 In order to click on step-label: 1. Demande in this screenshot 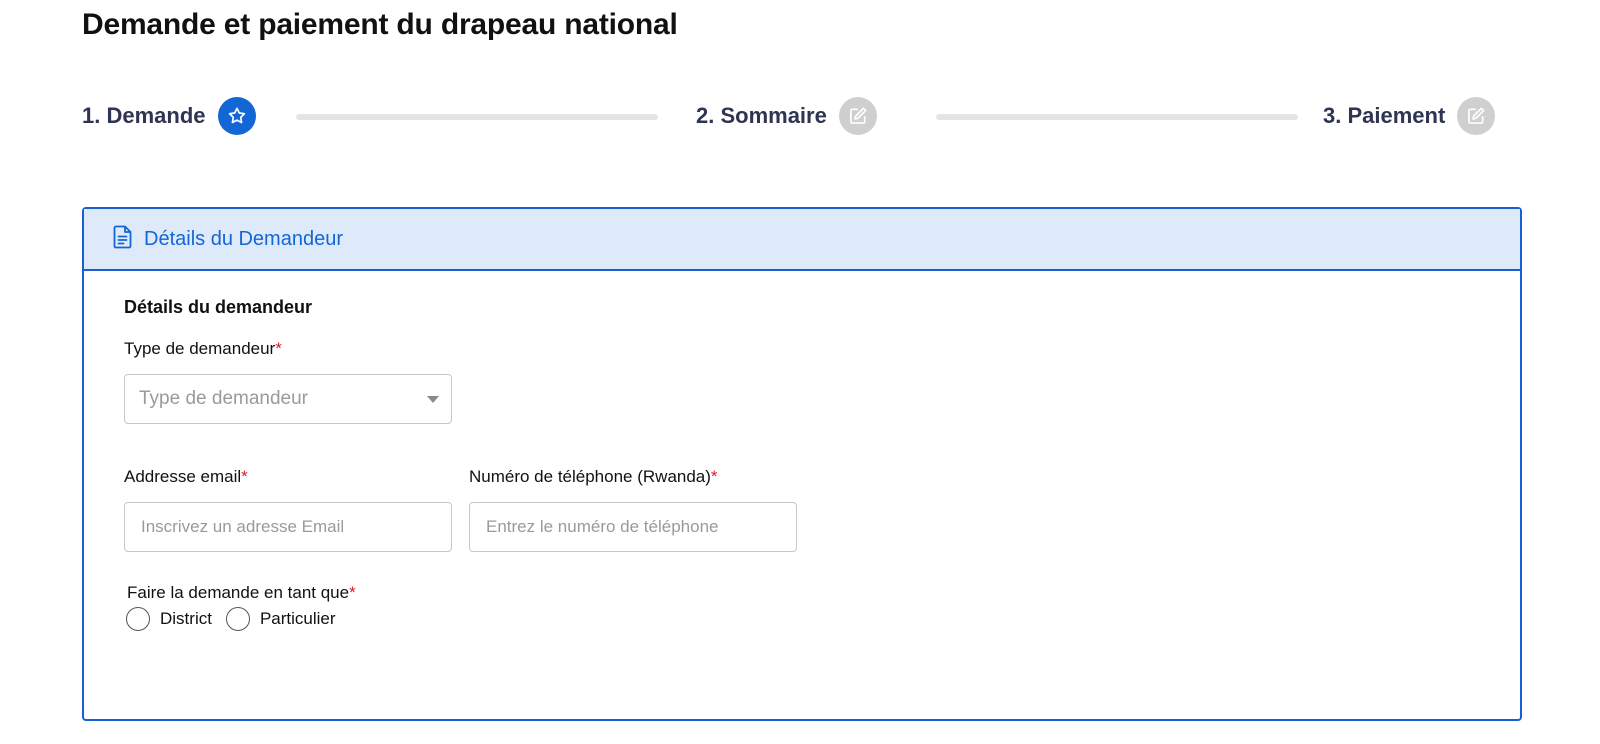, I will do `click(144, 115)`.